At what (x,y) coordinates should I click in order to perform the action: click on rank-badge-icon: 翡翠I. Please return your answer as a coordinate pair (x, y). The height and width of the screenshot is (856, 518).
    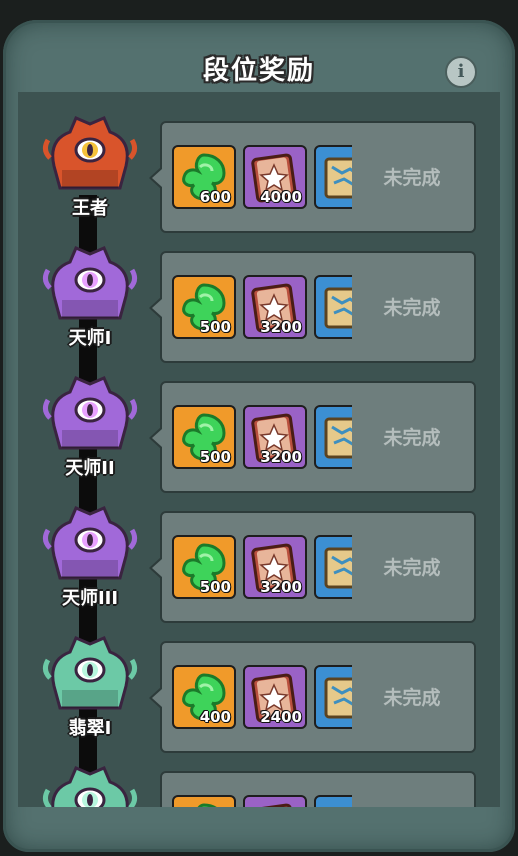
    Looking at the image, I should click on (90, 685).